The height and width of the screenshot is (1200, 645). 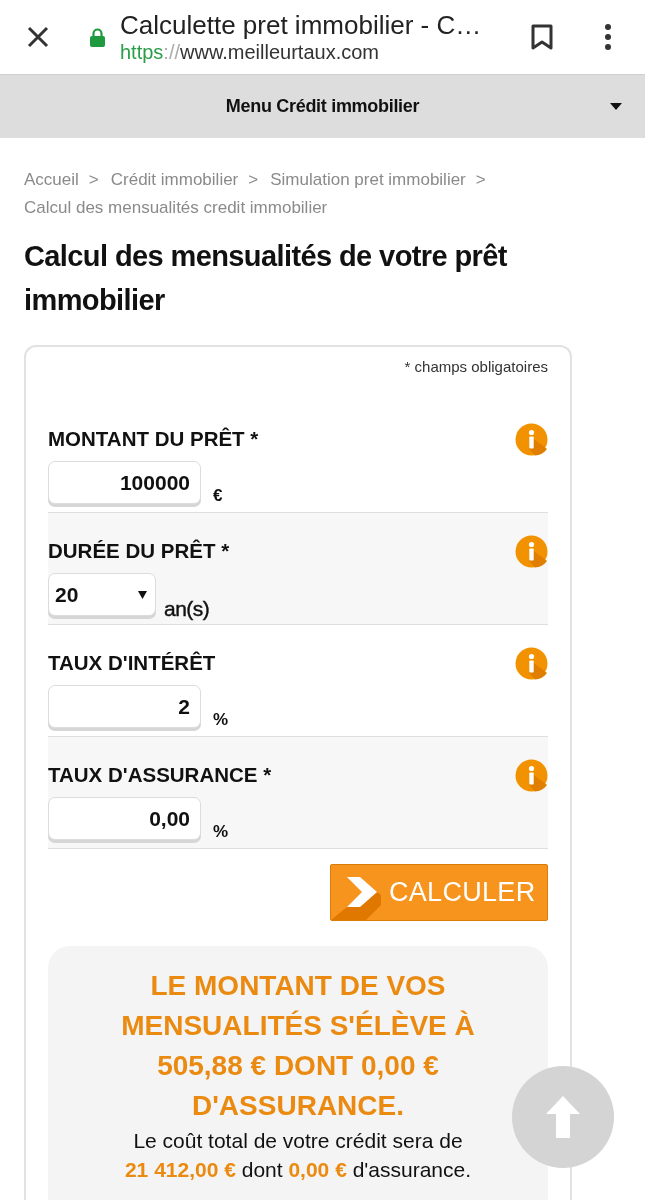 I want to click on unit-label: €, so click(x=218, y=496).